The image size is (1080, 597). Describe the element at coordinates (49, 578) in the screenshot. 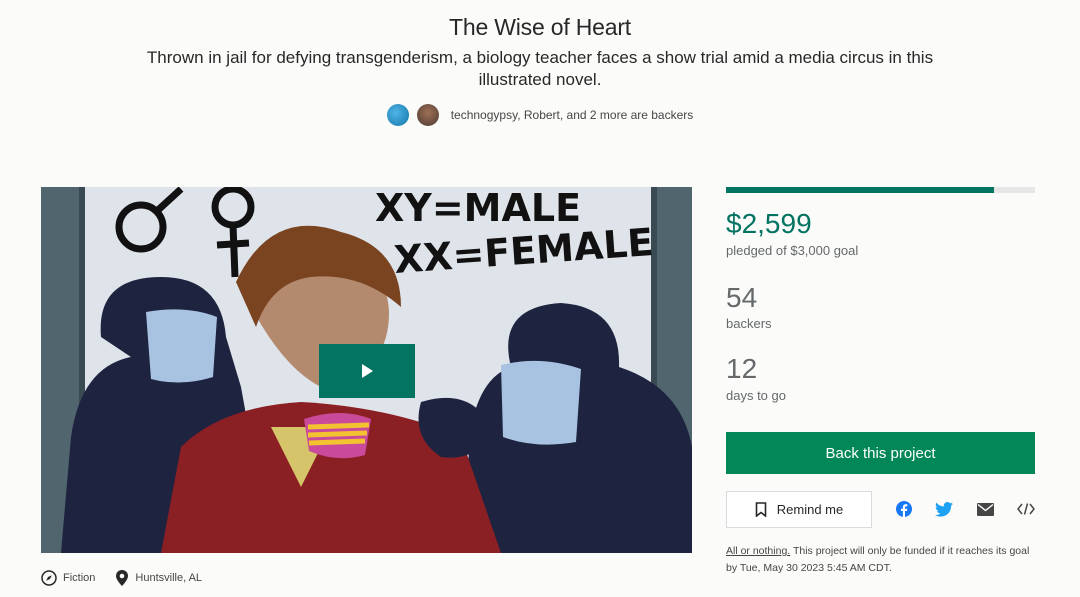

I see `compass-icon` at that location.